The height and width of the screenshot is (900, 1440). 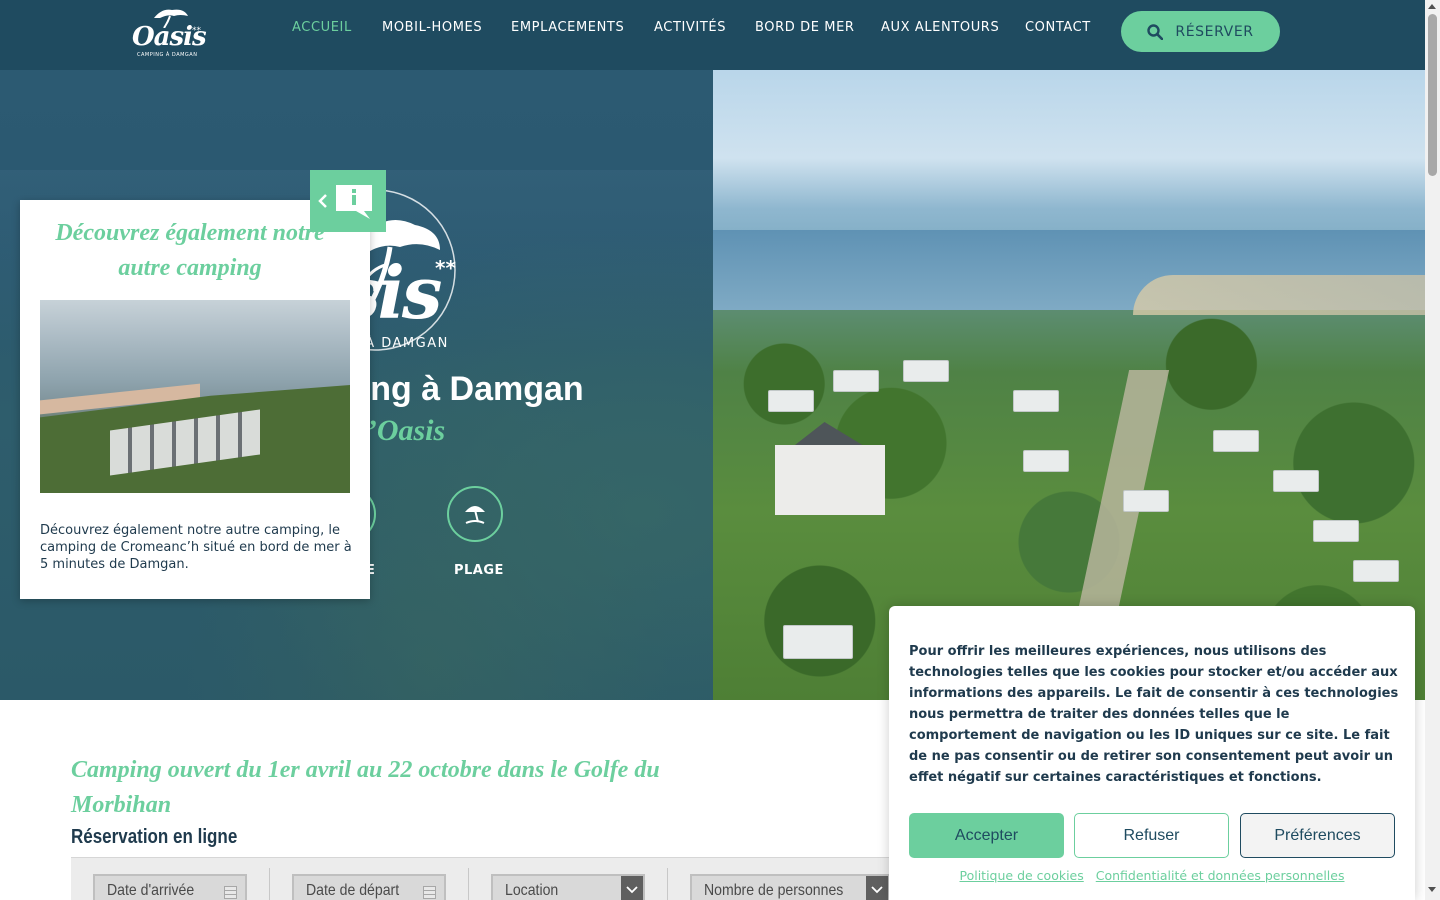 I want to click on scroll-thumb, so click(x=1432, y=95).